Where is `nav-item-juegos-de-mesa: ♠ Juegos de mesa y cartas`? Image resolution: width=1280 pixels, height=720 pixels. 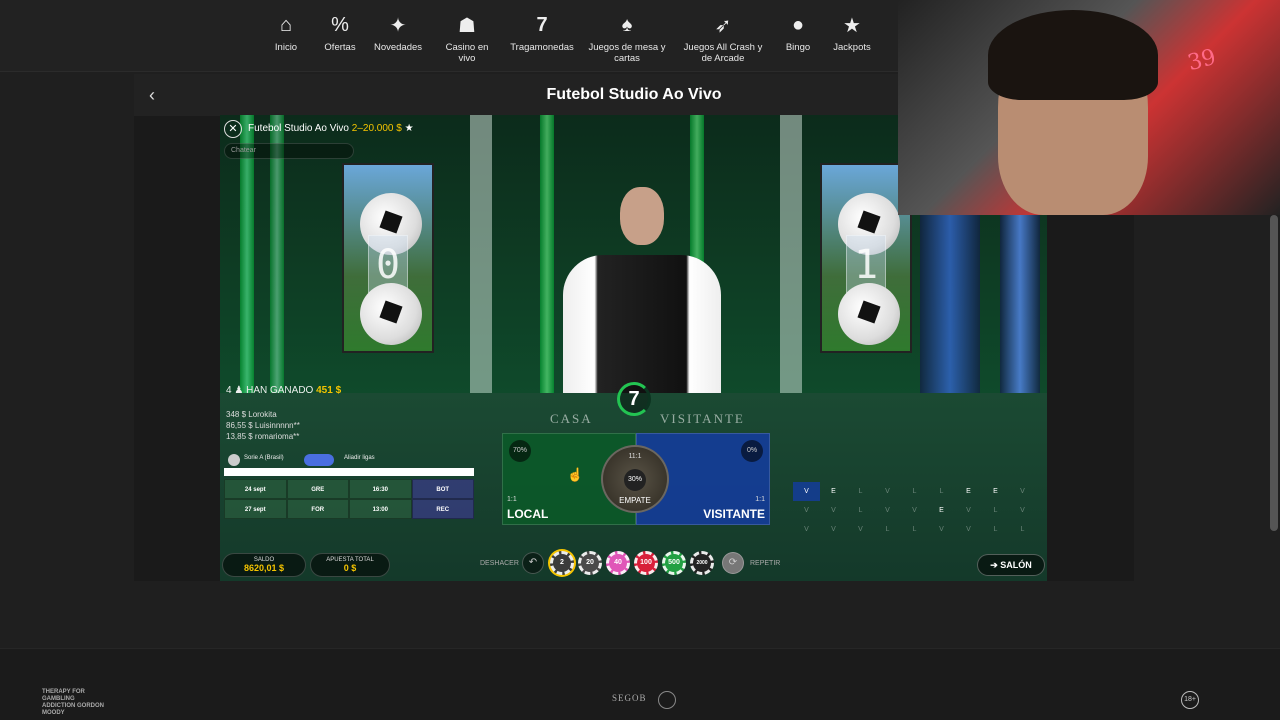
nav-item-juegos-de-mesa: ♠ Juegos de mesa y cartas is located at coordinates (627, 38).